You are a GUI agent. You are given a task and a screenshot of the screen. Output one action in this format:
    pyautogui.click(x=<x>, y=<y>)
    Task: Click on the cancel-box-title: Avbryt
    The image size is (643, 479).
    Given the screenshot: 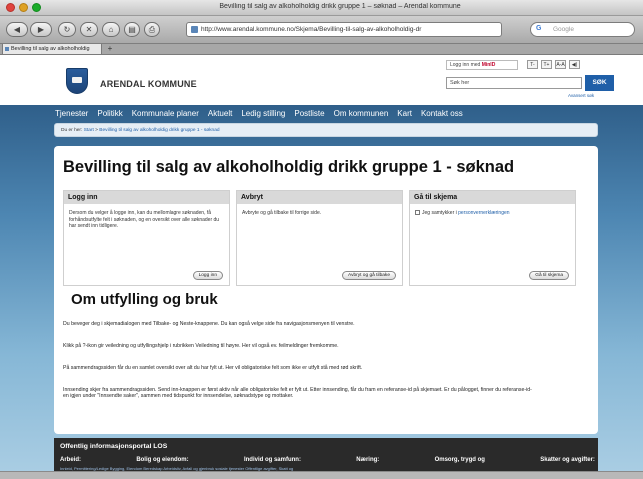 What is the action you would take?
    pyautogui.click(x=319, y=197)
    